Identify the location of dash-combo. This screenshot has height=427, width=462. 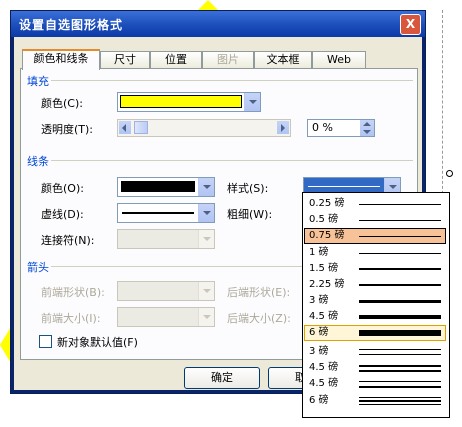
(166, 213).